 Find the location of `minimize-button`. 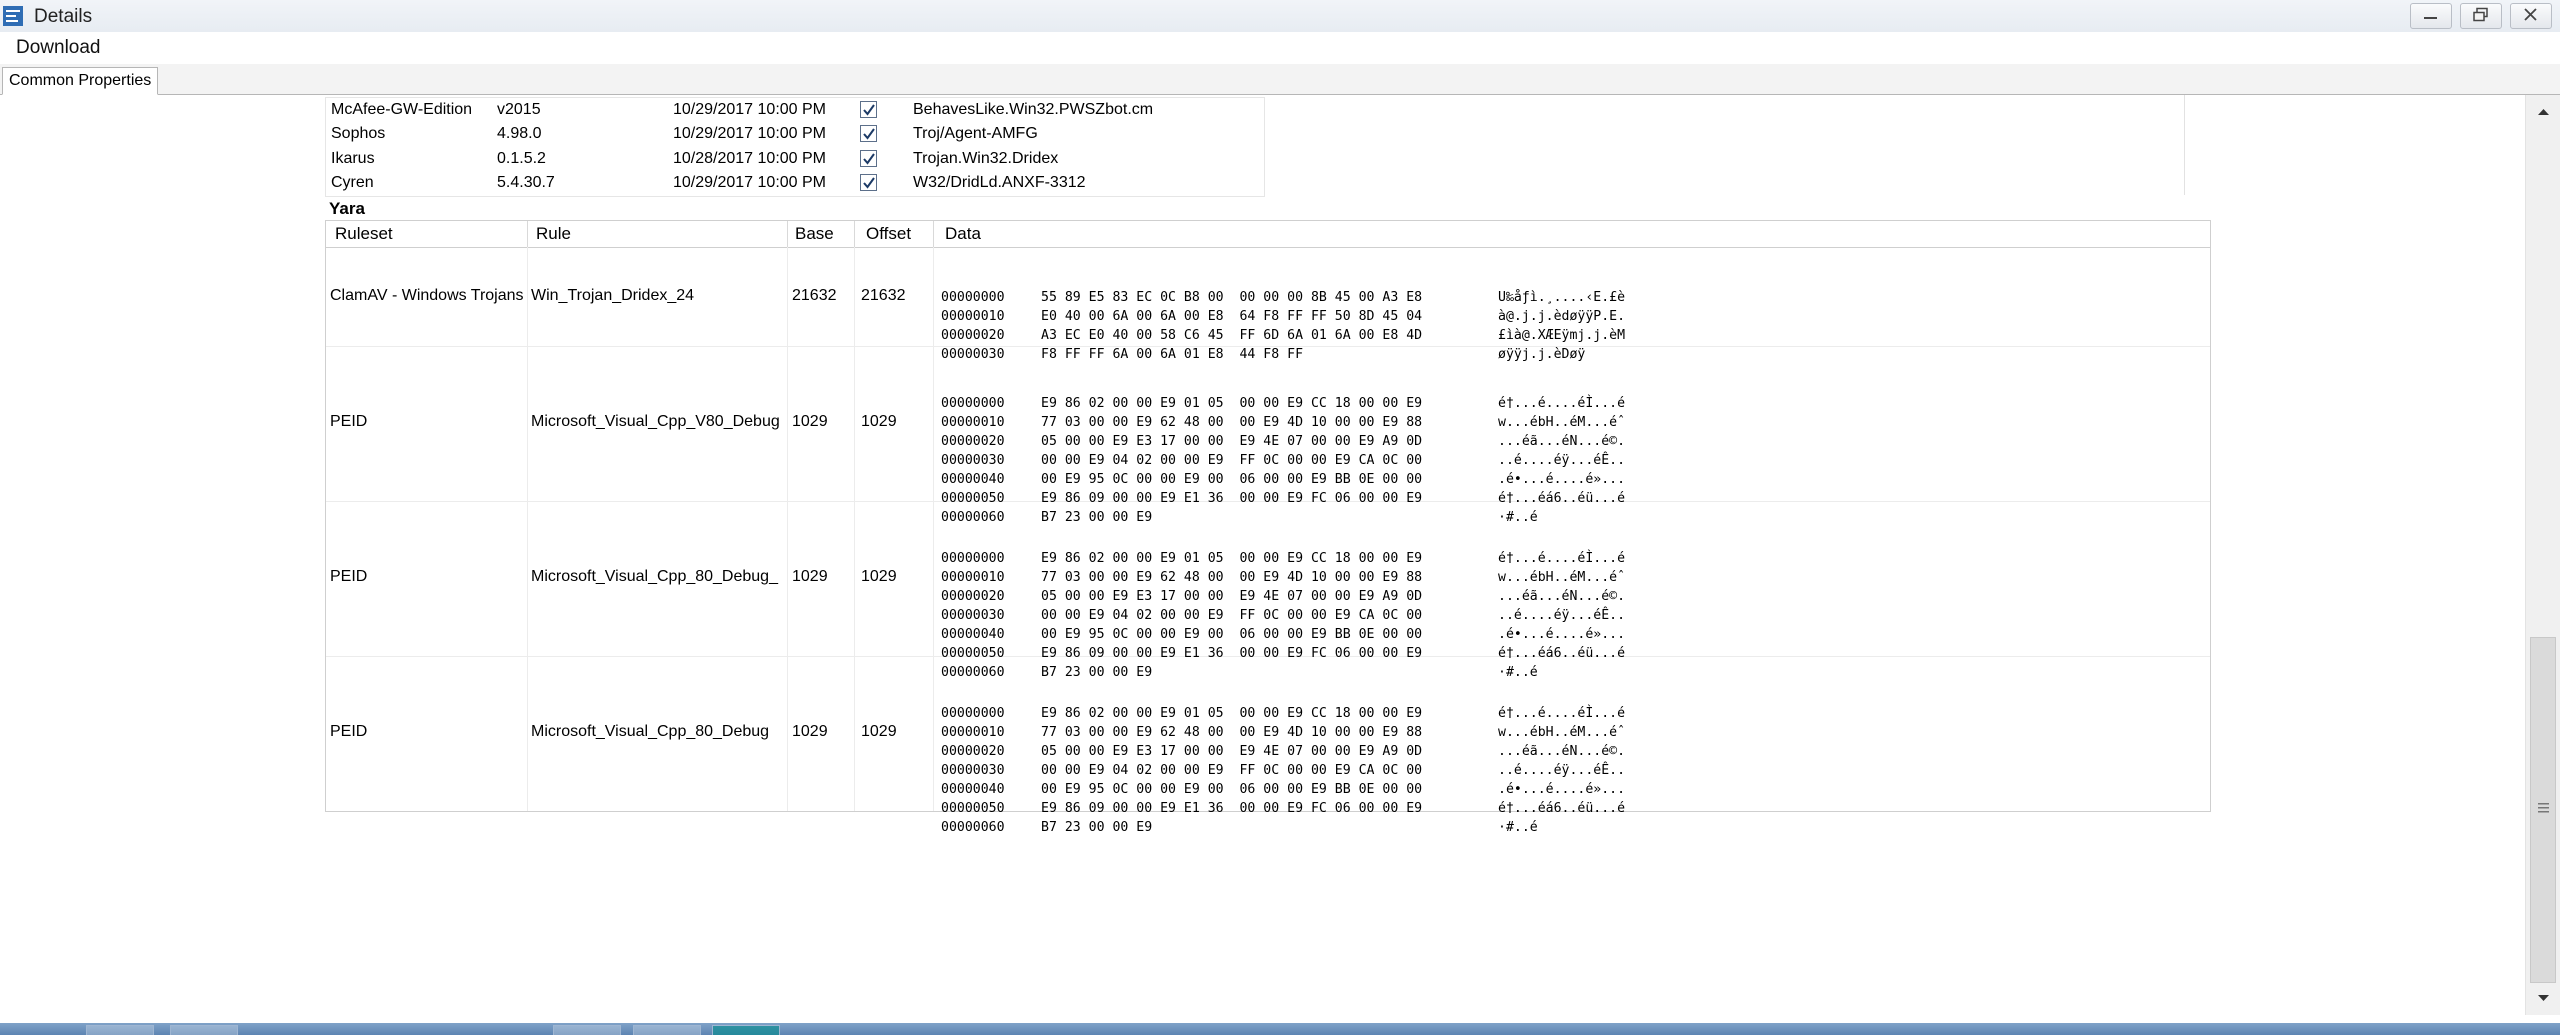

minimize-button is located at coordinates (2431, 16).